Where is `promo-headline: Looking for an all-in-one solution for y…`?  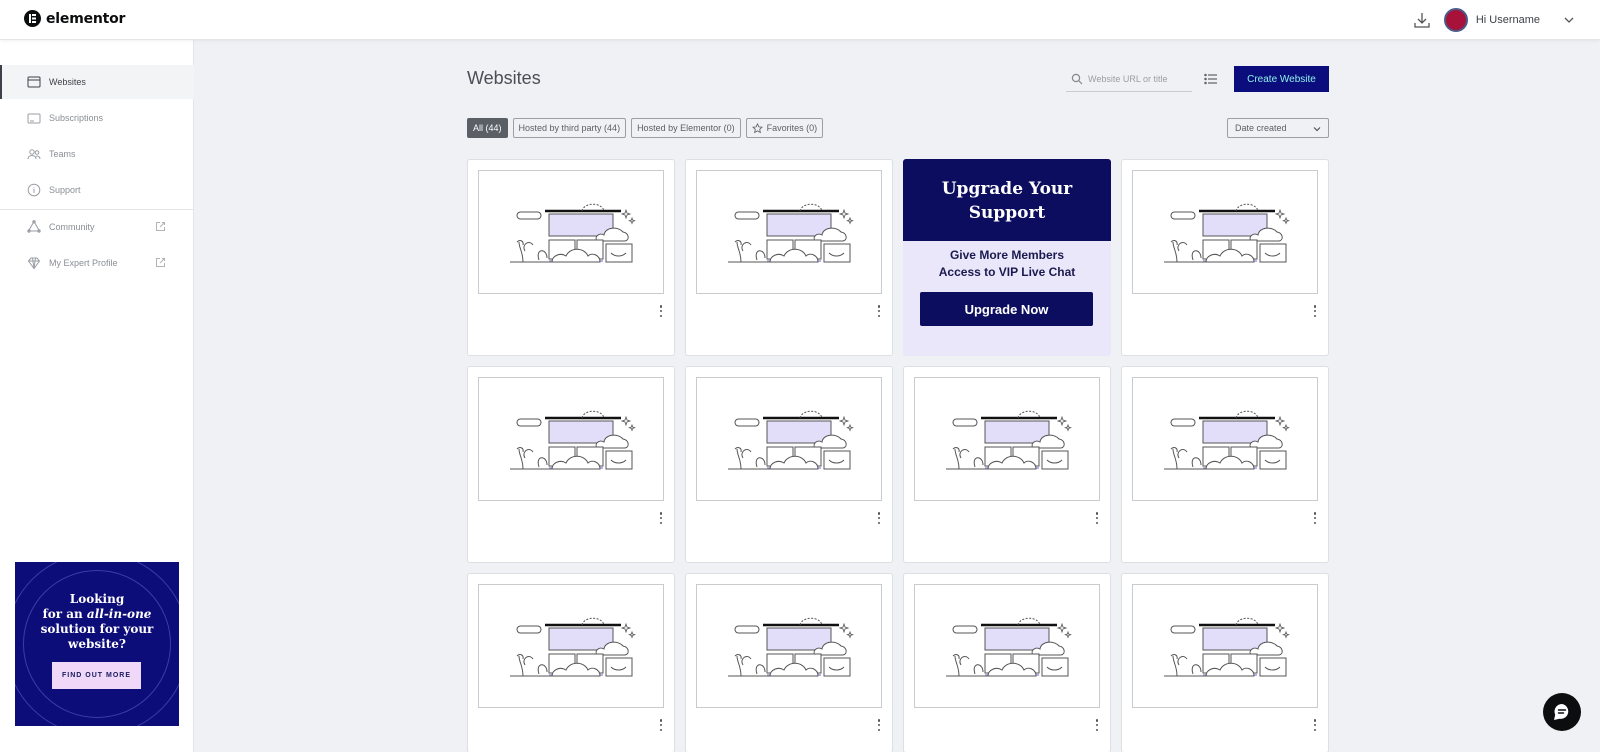 promo-headline: Looking for an all-in-one solution for y… is located at coordinates (97, 621).